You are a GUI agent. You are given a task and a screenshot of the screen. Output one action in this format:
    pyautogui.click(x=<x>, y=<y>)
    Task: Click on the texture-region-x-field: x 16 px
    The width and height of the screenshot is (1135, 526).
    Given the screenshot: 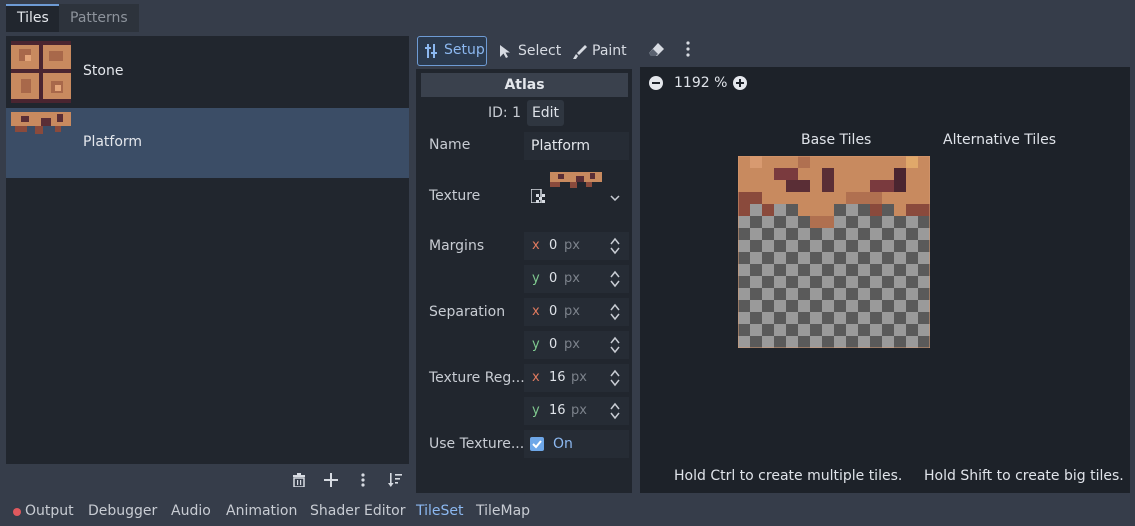 What is the action you would take?
    pyautogui.click(x=576, y=378)
    